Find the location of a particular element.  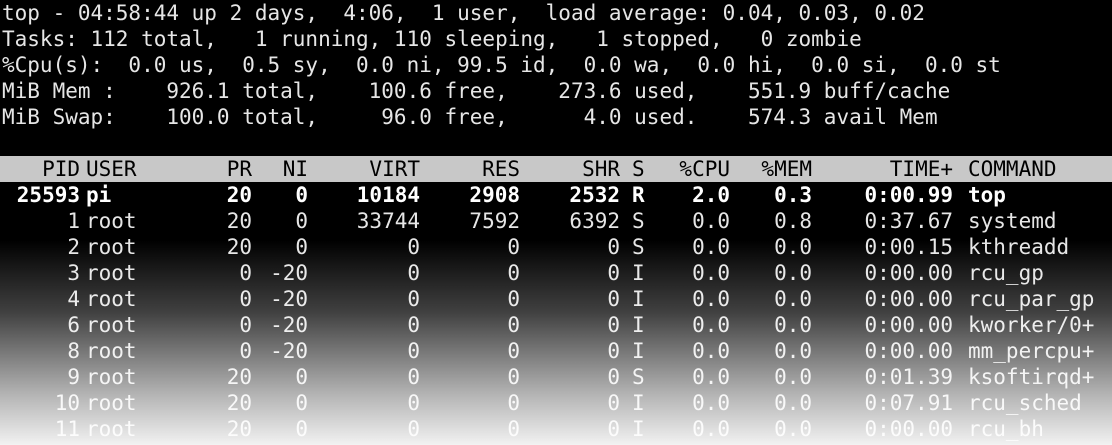

cell-time: 0:00.99 is located at coordinates (908, 195).